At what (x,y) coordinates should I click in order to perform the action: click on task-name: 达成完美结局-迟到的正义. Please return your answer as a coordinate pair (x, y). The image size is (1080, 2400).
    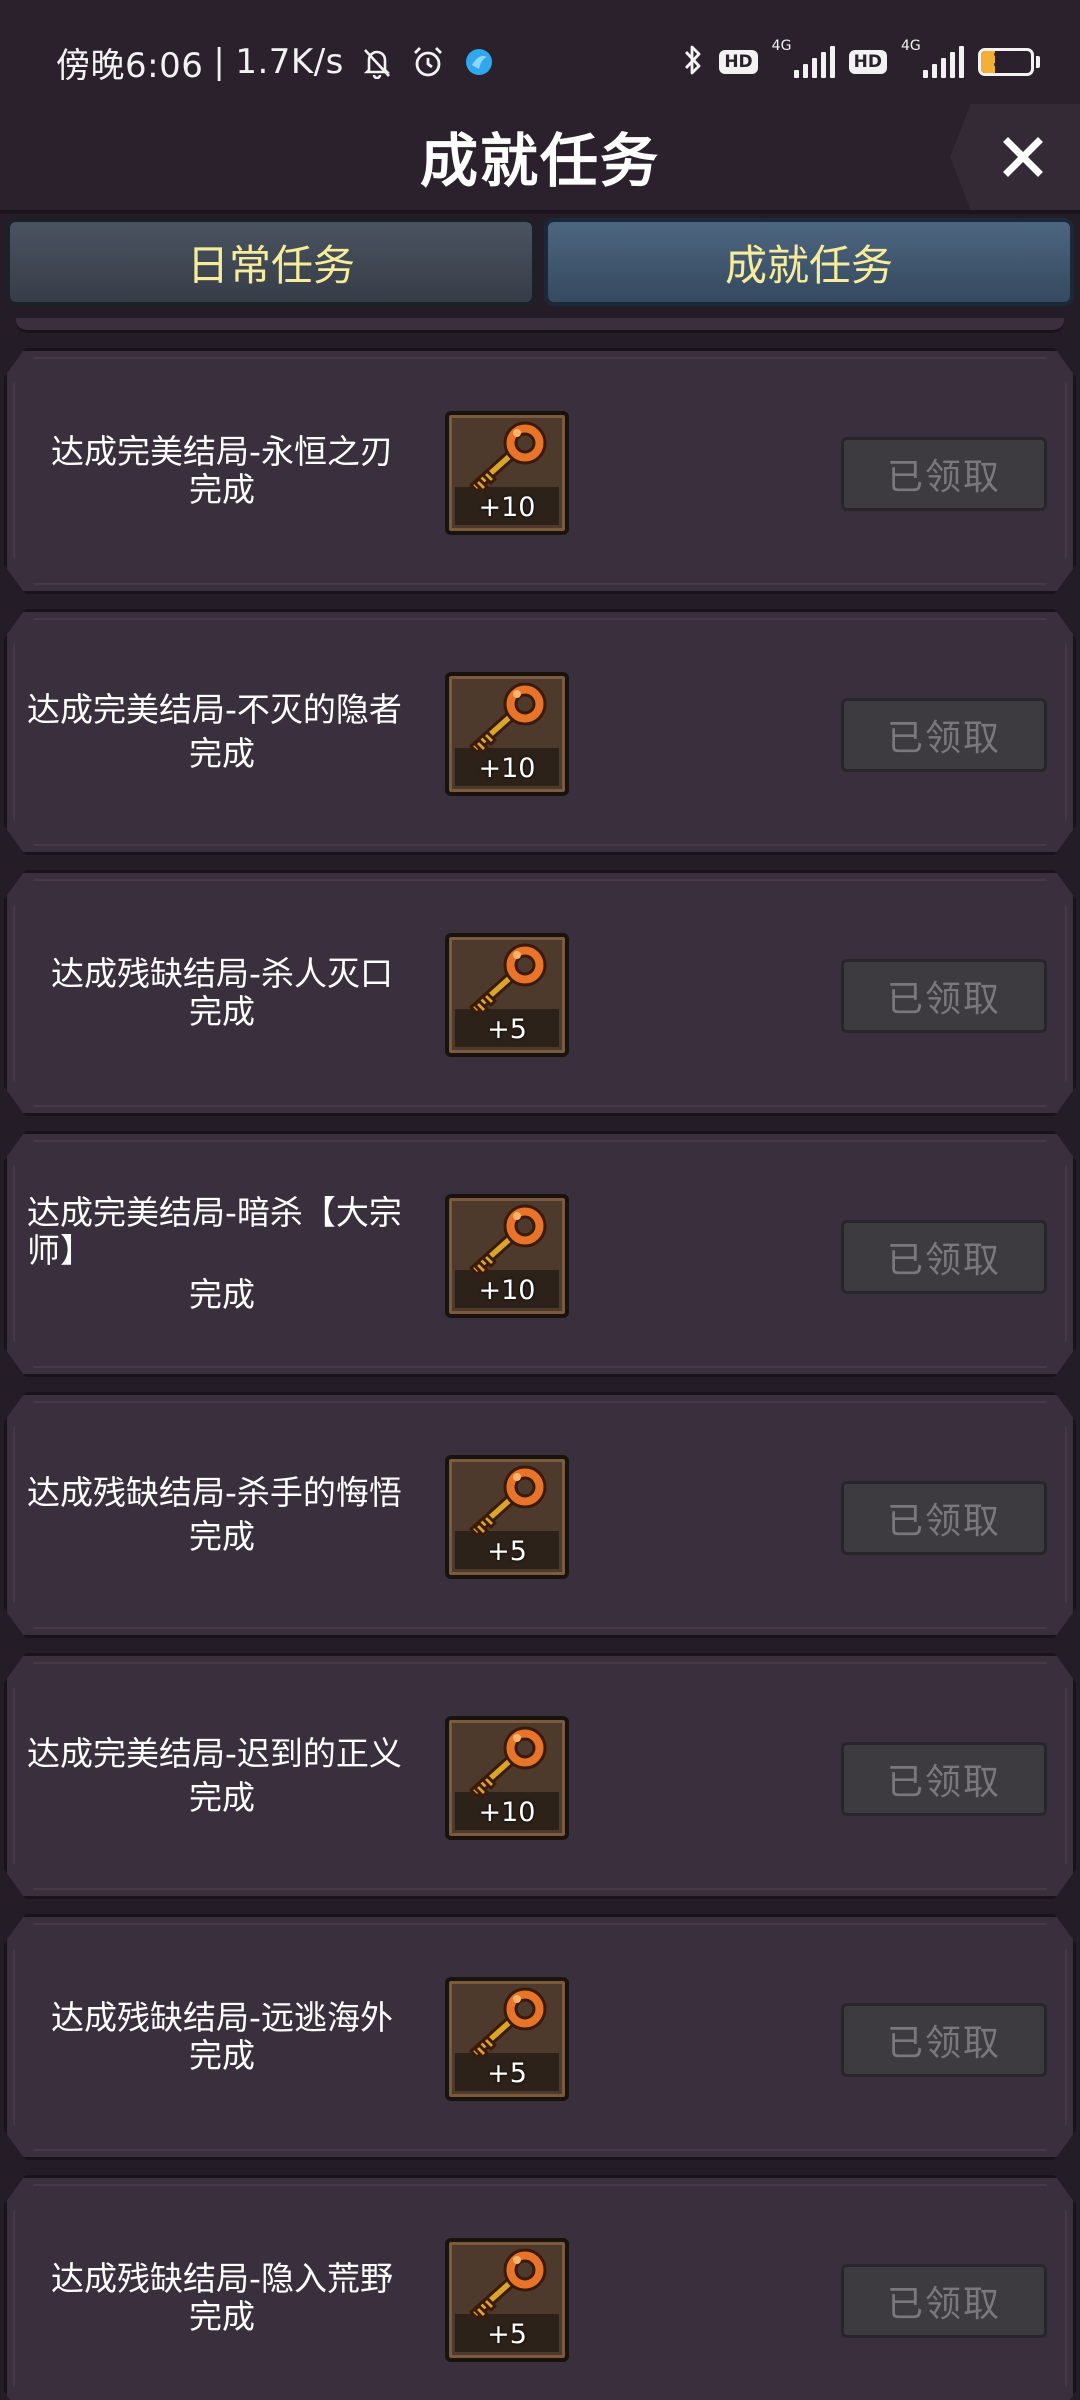
    Looking at the image, I should click on (214, 1753).